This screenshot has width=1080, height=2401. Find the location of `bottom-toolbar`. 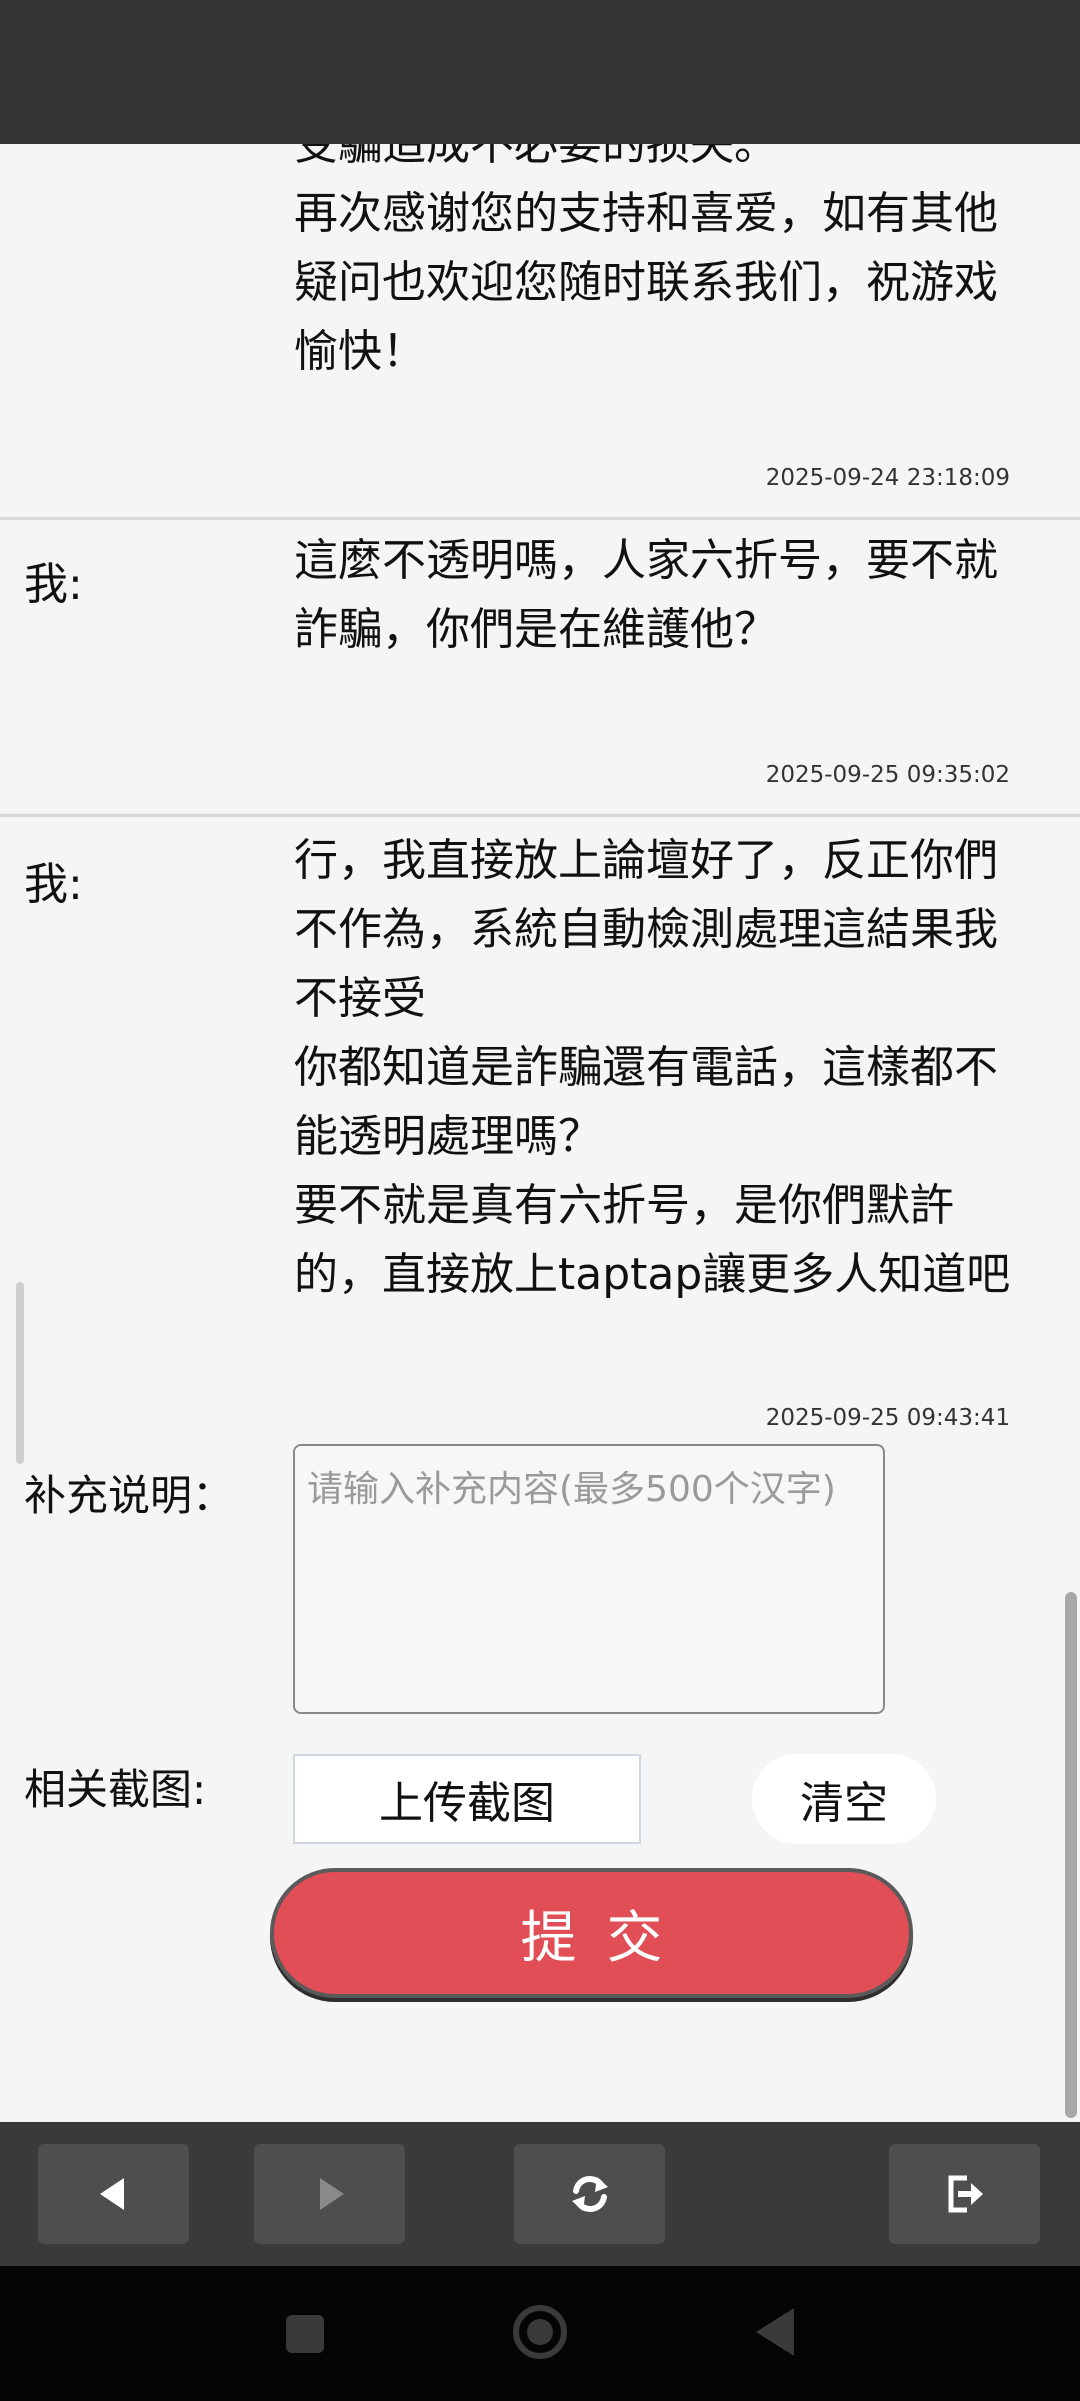

bottom-toolbar is located at coordinates (540, 2194).